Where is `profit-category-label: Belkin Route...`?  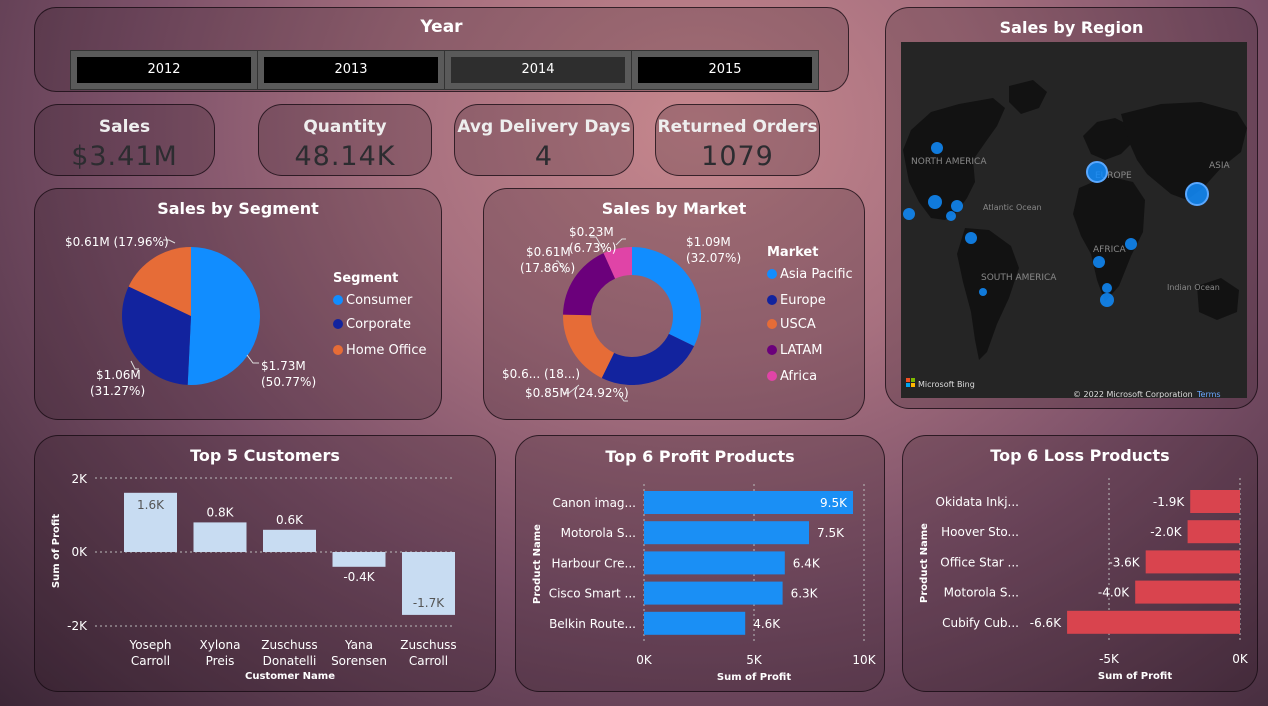
profit-category-label: Belkin Route... is located at coordinates (592, 624).